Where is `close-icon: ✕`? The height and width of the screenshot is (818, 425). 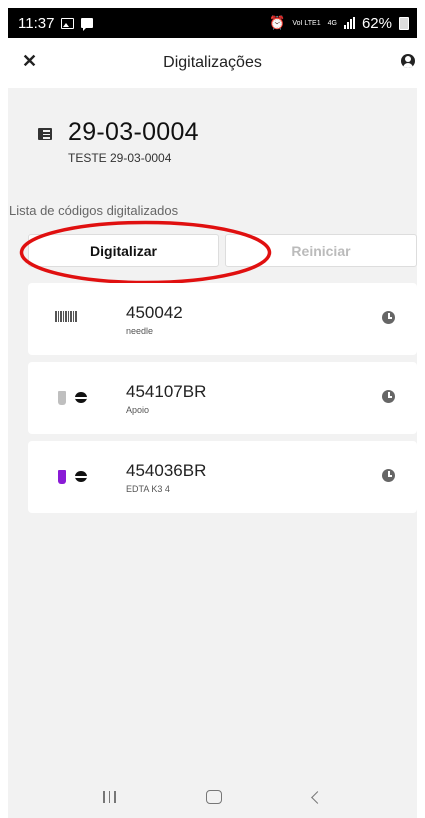 close-icon: ✕ is located at coordinates (29, 61).